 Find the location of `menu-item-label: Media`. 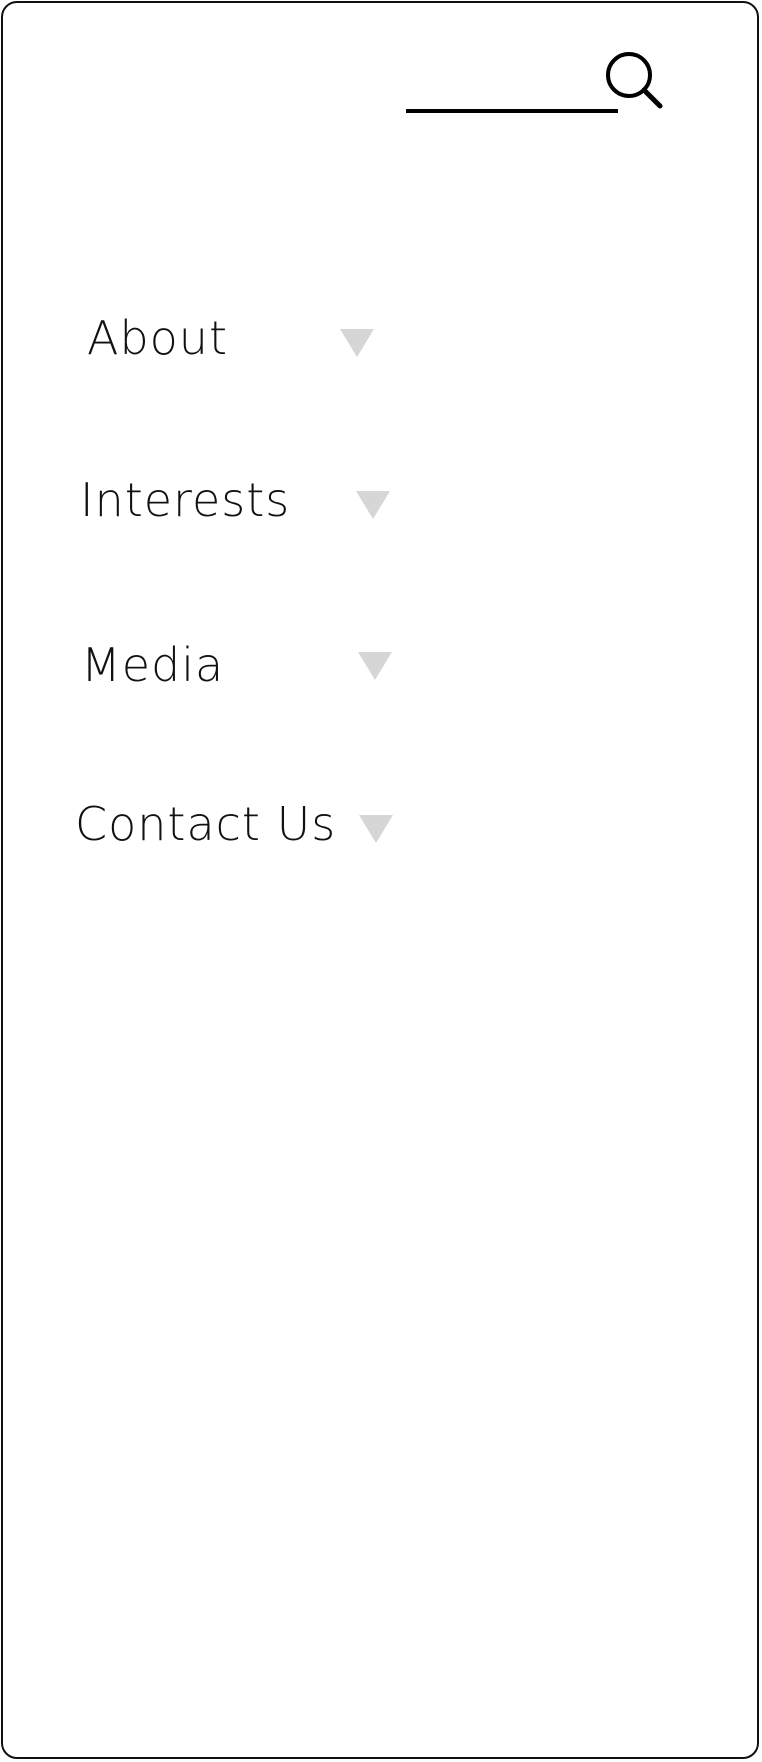

menu-item-label: Media is located at coordinates (153, 665).